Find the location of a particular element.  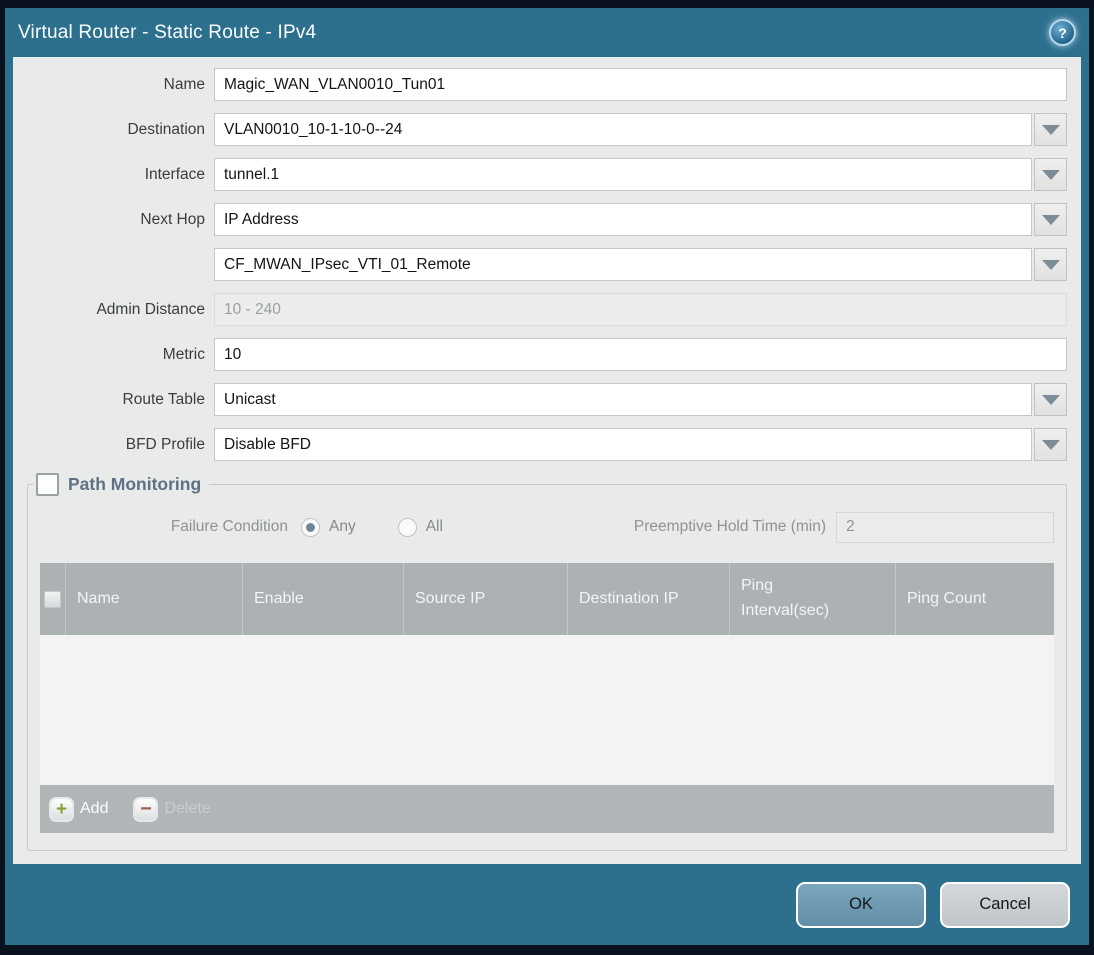

next-hop-type-dropdown-button is located at coordinates (1050, 219).